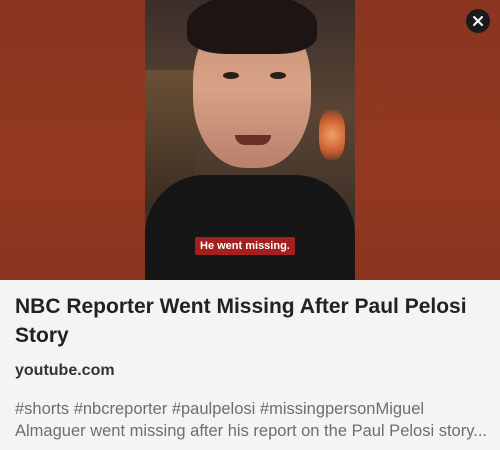 This screenshot has width=500, height=450. Describe the element at coordinates (332, 135) in the screenshot. I see `background-lamp` at that location.